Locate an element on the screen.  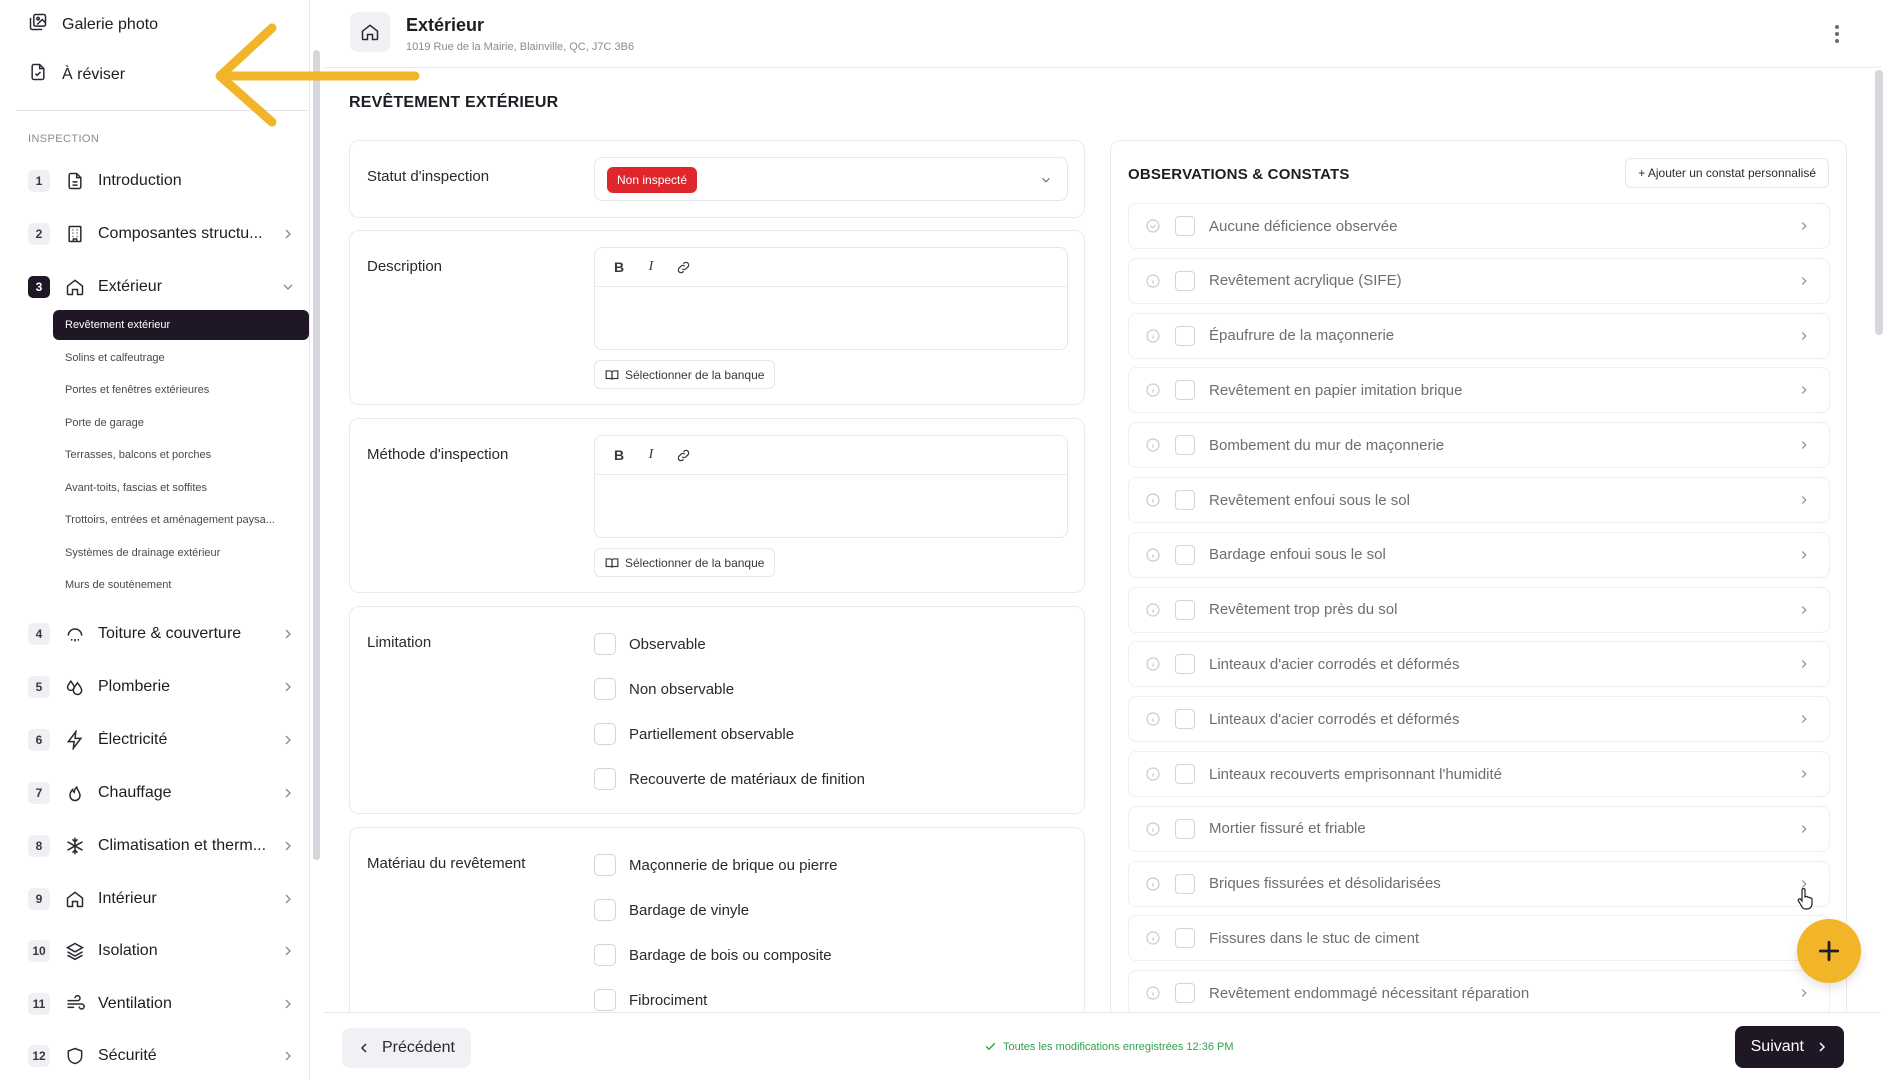
description-editor: B I is located at coordinates (831, 298).